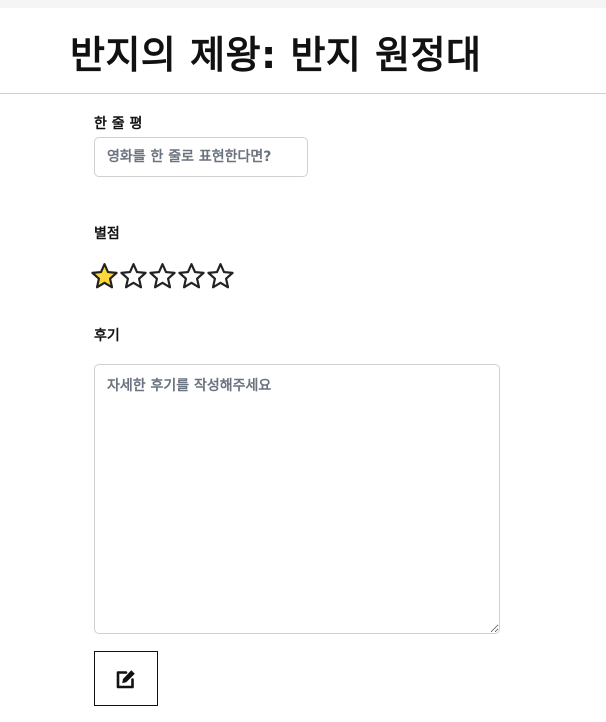  I want to click on star-rating, so click(162, 277).